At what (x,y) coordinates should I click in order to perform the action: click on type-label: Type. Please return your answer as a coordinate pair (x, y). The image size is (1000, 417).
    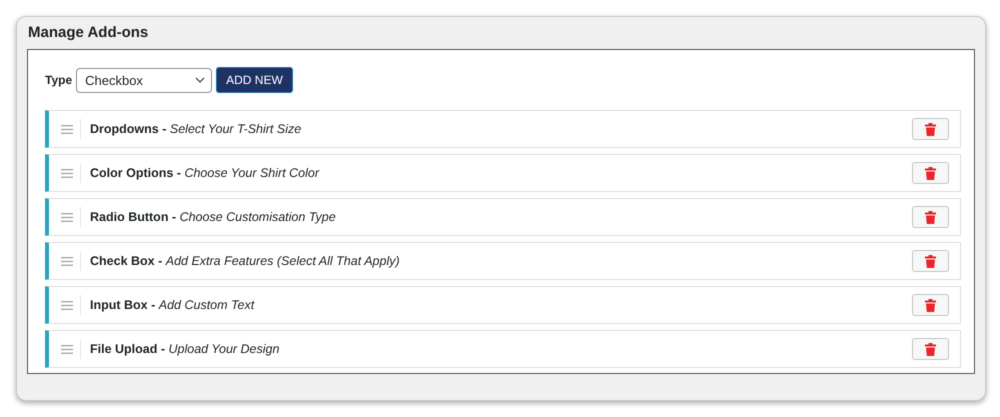
    Looking at the image, I should click on (58, 80).